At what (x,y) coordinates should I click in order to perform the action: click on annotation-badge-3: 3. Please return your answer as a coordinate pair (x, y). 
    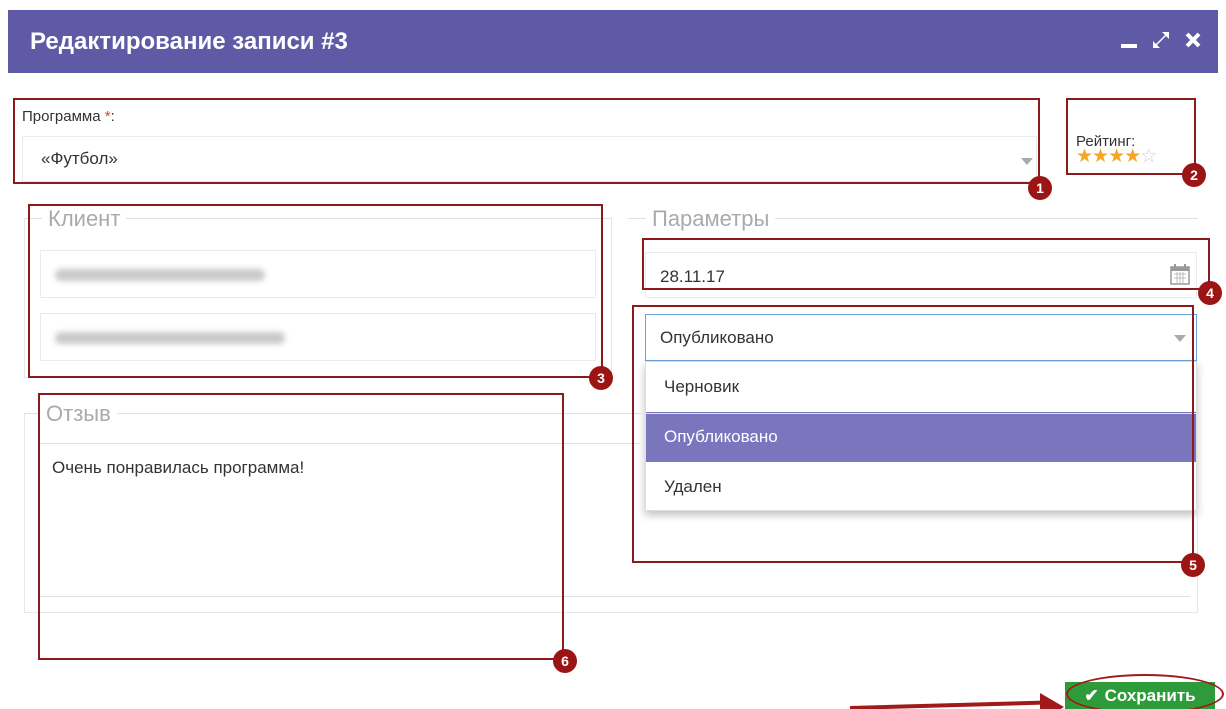
    Looking at the image, I should click on (601, 378).